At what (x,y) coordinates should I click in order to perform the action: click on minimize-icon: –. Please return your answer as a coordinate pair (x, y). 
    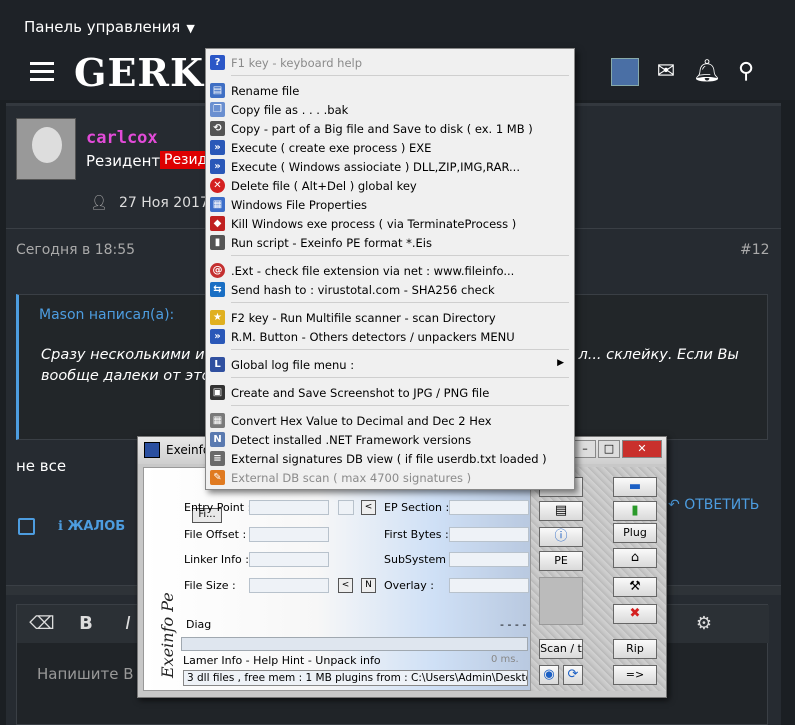
    Looking at the image, I should click on (585, 449).